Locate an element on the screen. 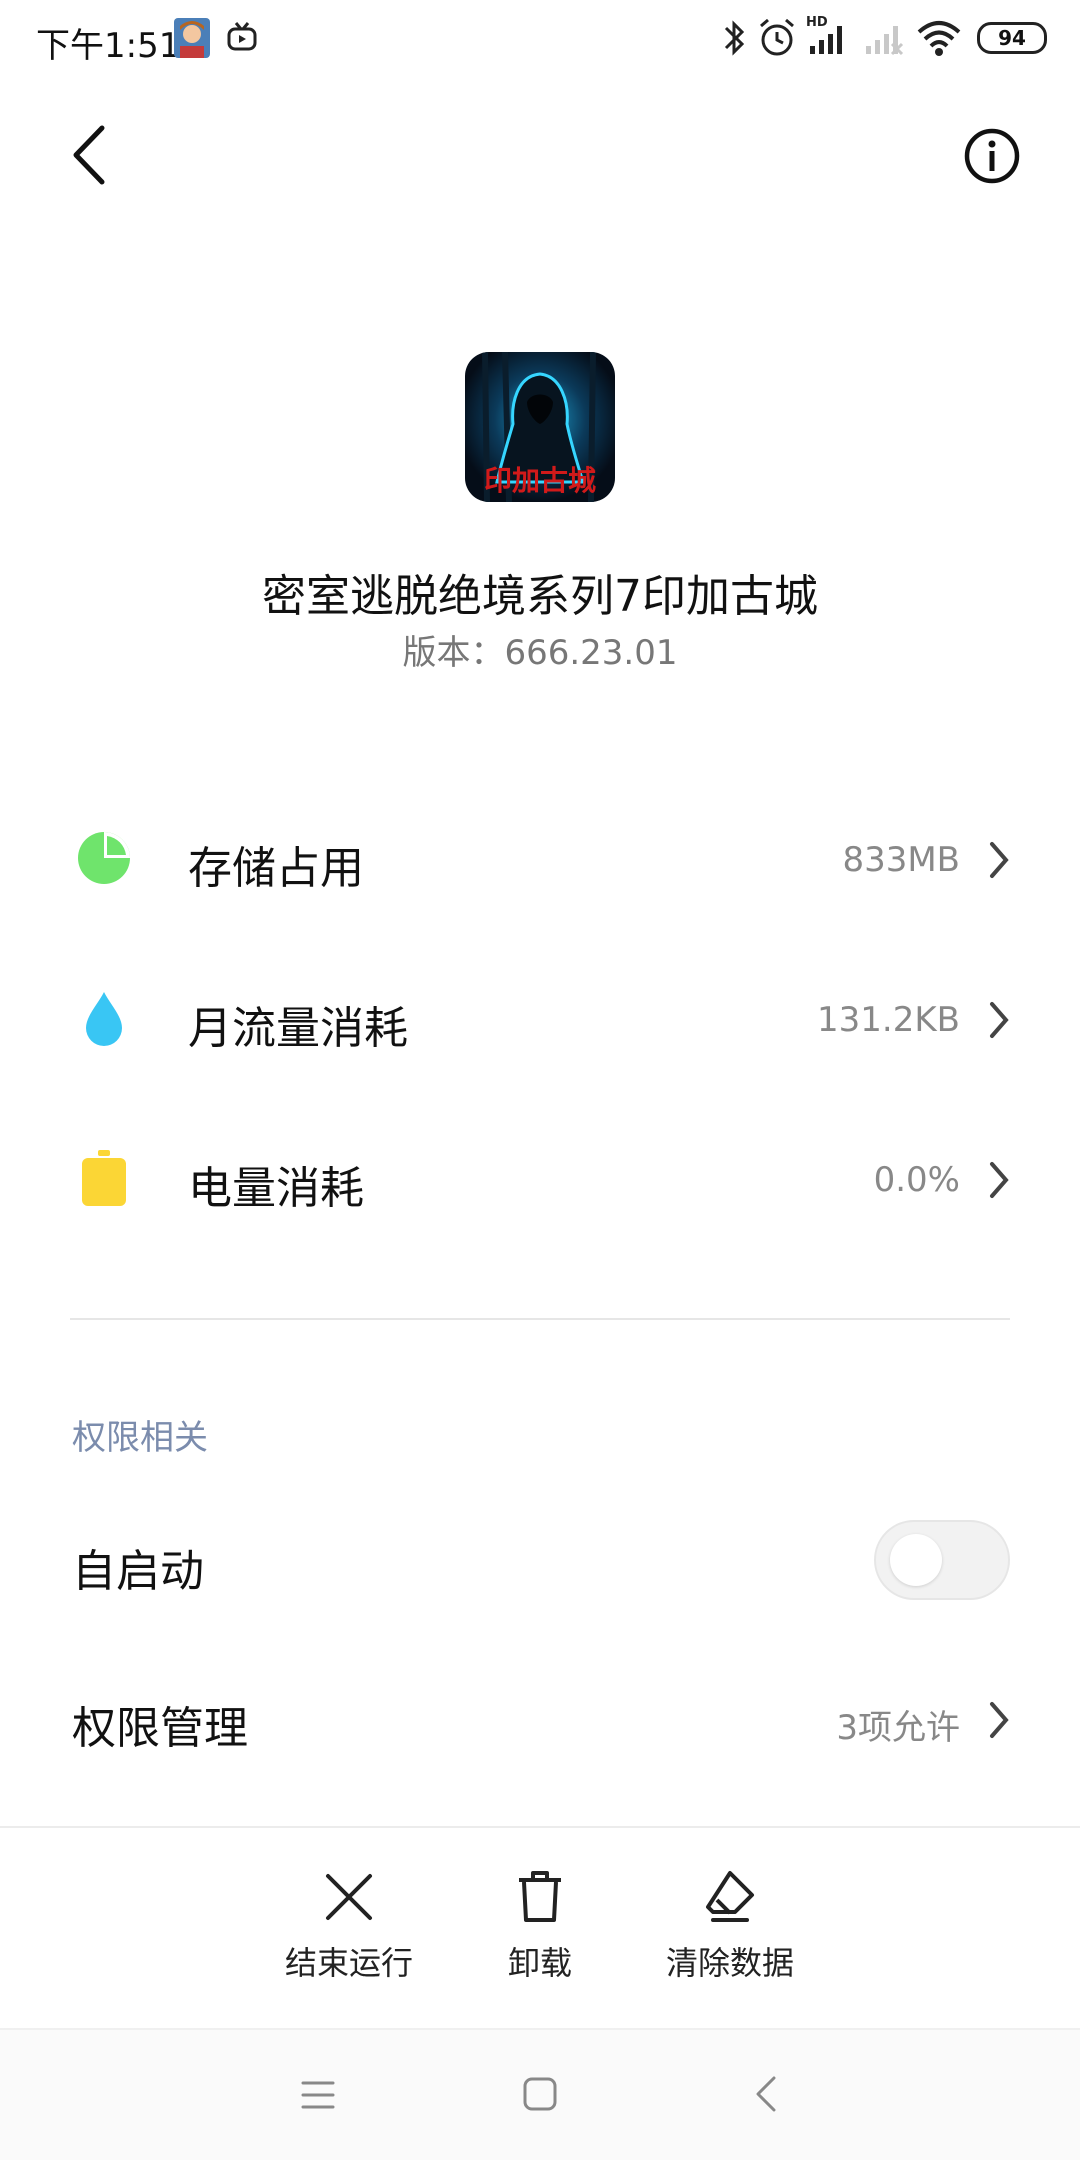 The width and height of the screenshot is (1080, 2160). signal-empty-icon is located at coordinates (884, 38).